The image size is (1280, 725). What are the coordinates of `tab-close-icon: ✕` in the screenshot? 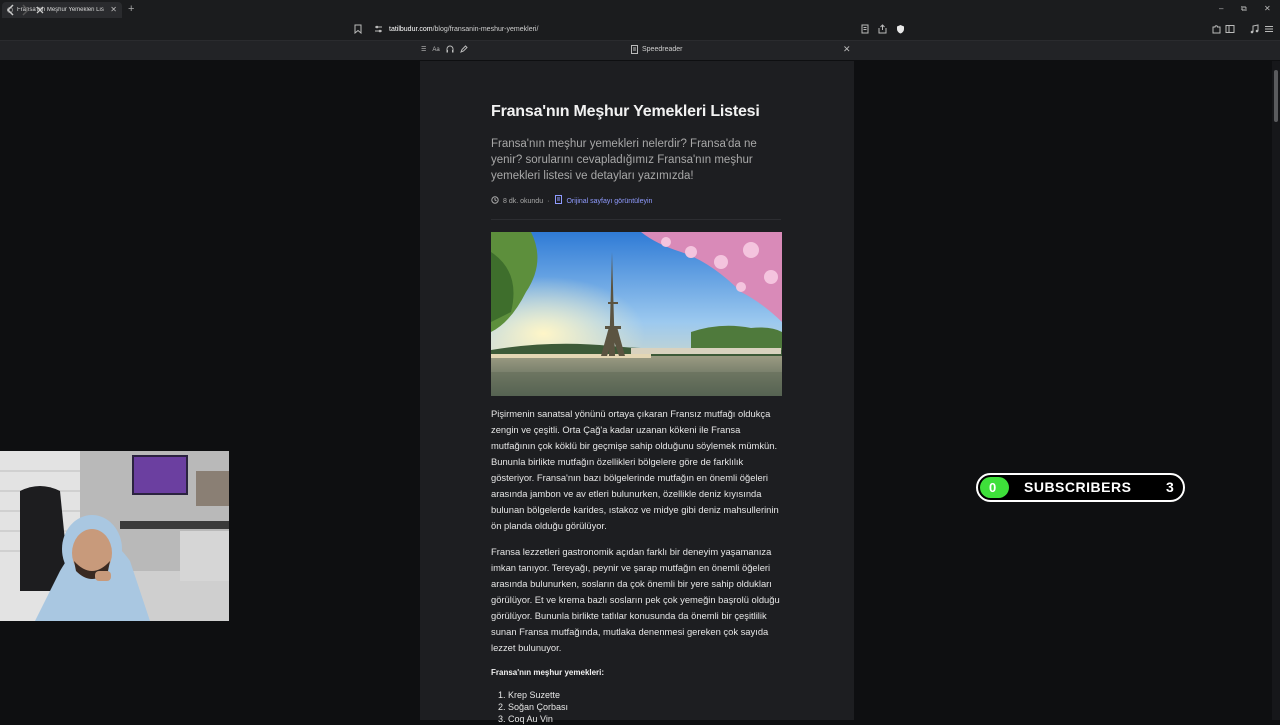 It's located at (113, 10).